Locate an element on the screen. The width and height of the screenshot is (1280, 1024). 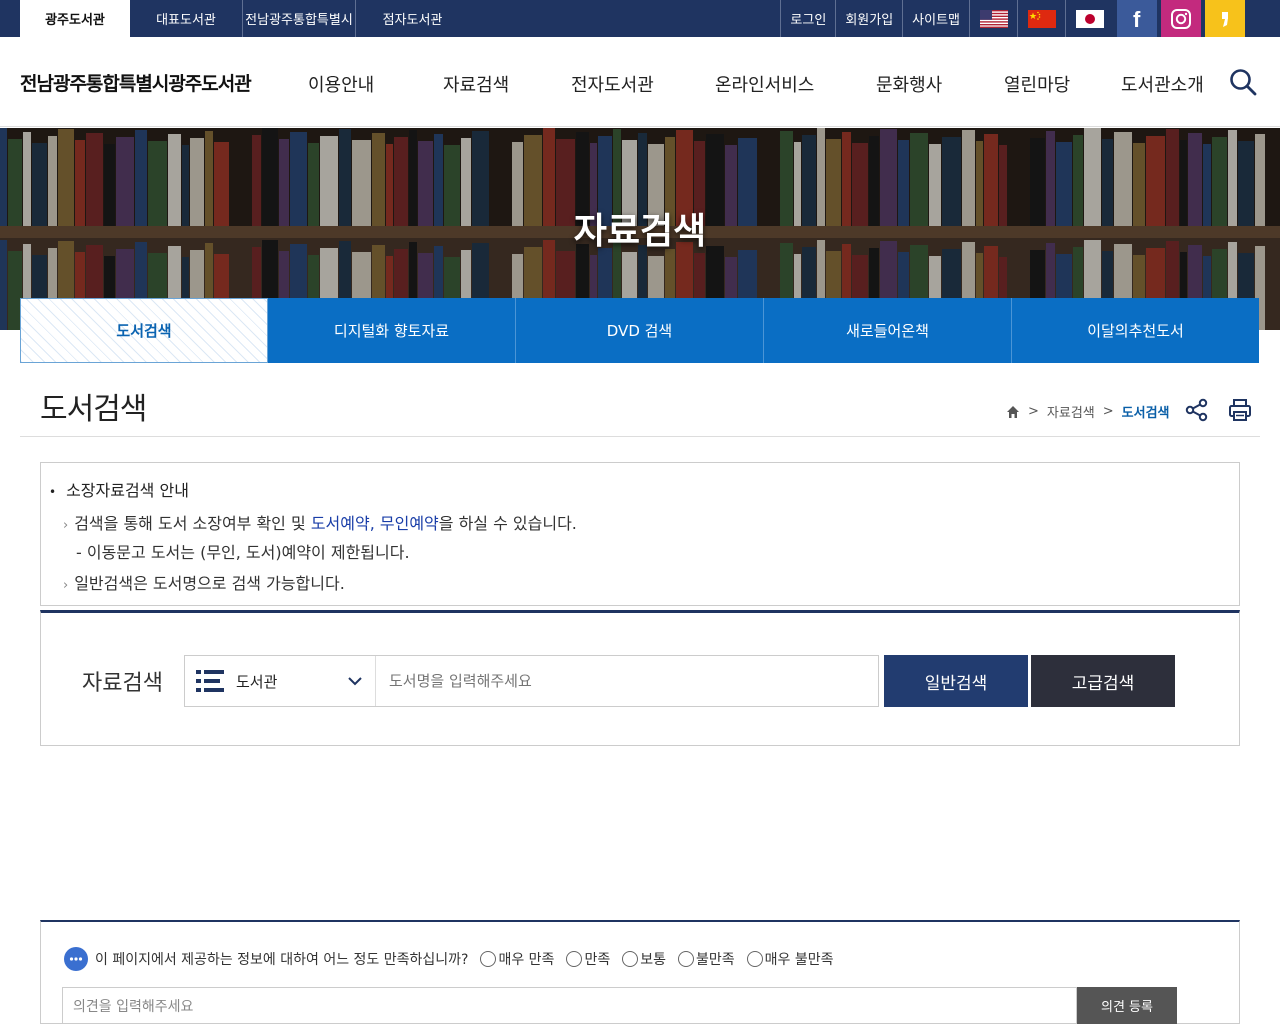
print-icon is located at coordinates (1240, 410).